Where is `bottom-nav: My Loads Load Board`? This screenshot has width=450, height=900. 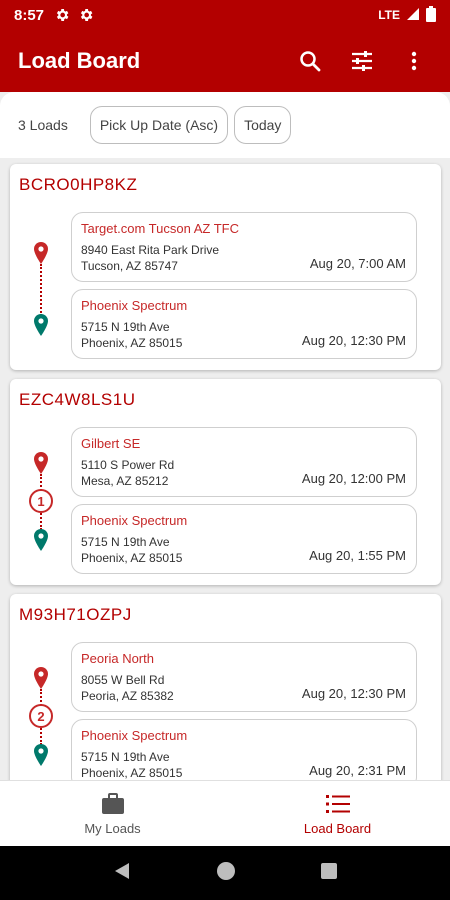
bottom-nav: My Loads Load Board is located at coordinates (225, 813).